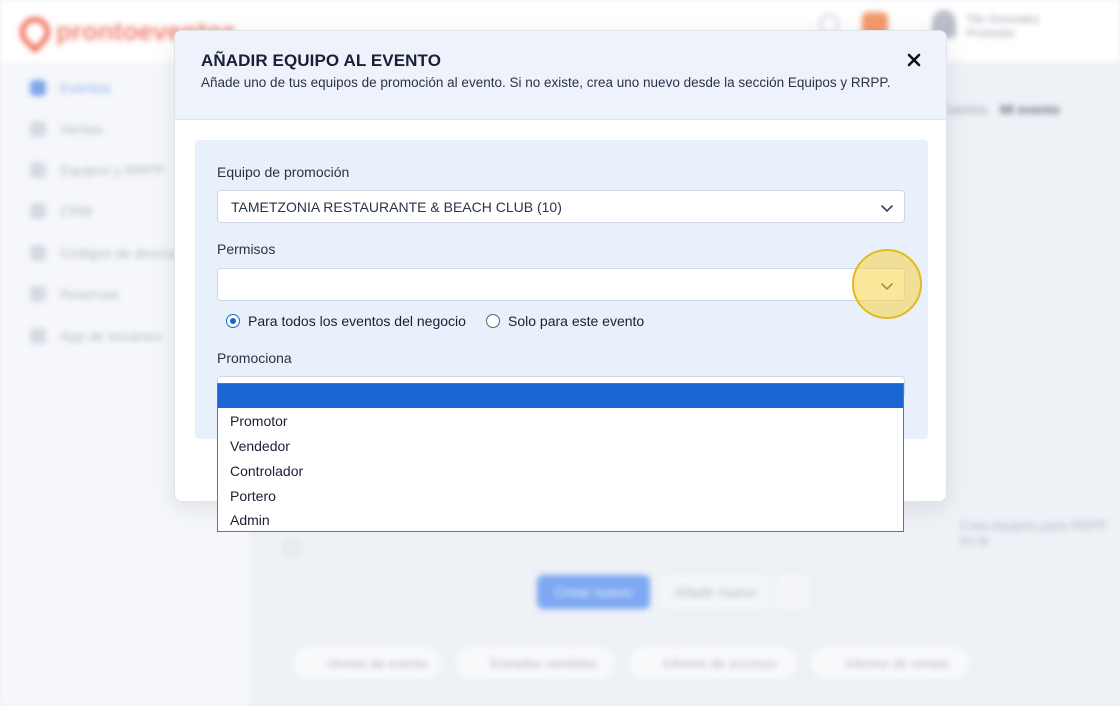  I want to click on user-info: Tito Gonzalez Promotor, so click(1003, 26).